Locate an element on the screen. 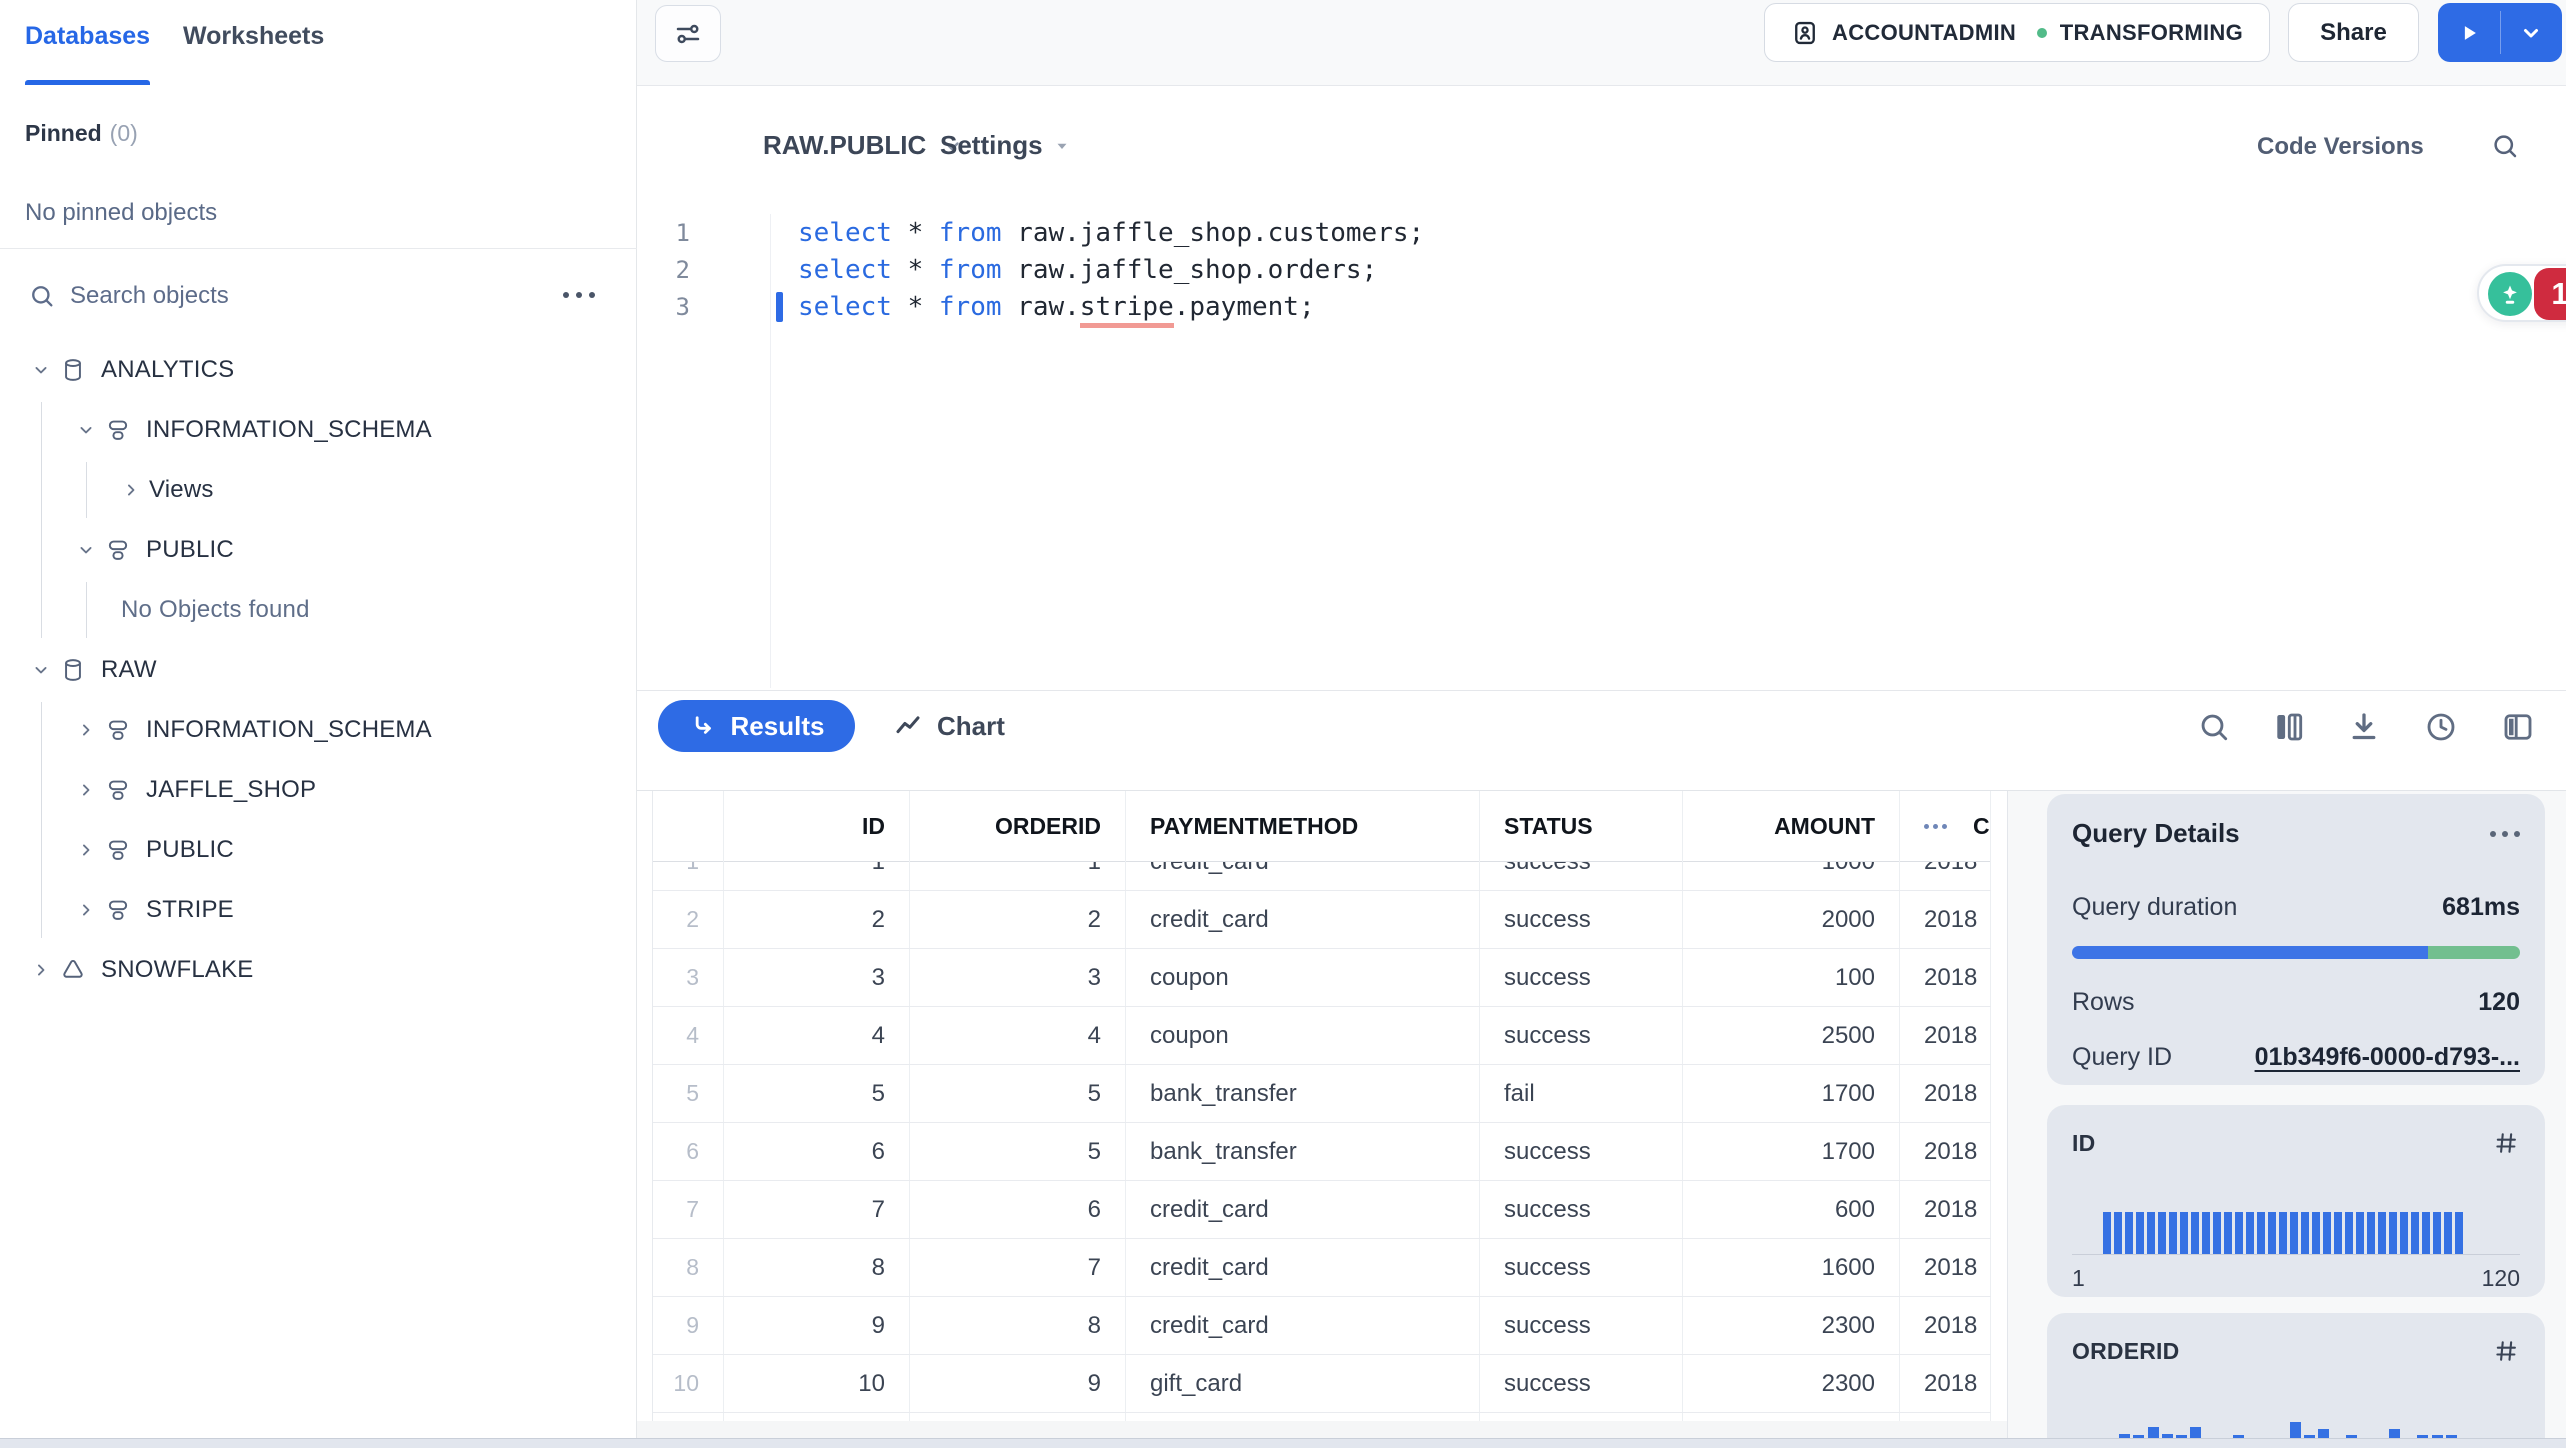 This screenshot has height=1448, width=2566. tab-databases: Databases is located at coordinates (87, 36).